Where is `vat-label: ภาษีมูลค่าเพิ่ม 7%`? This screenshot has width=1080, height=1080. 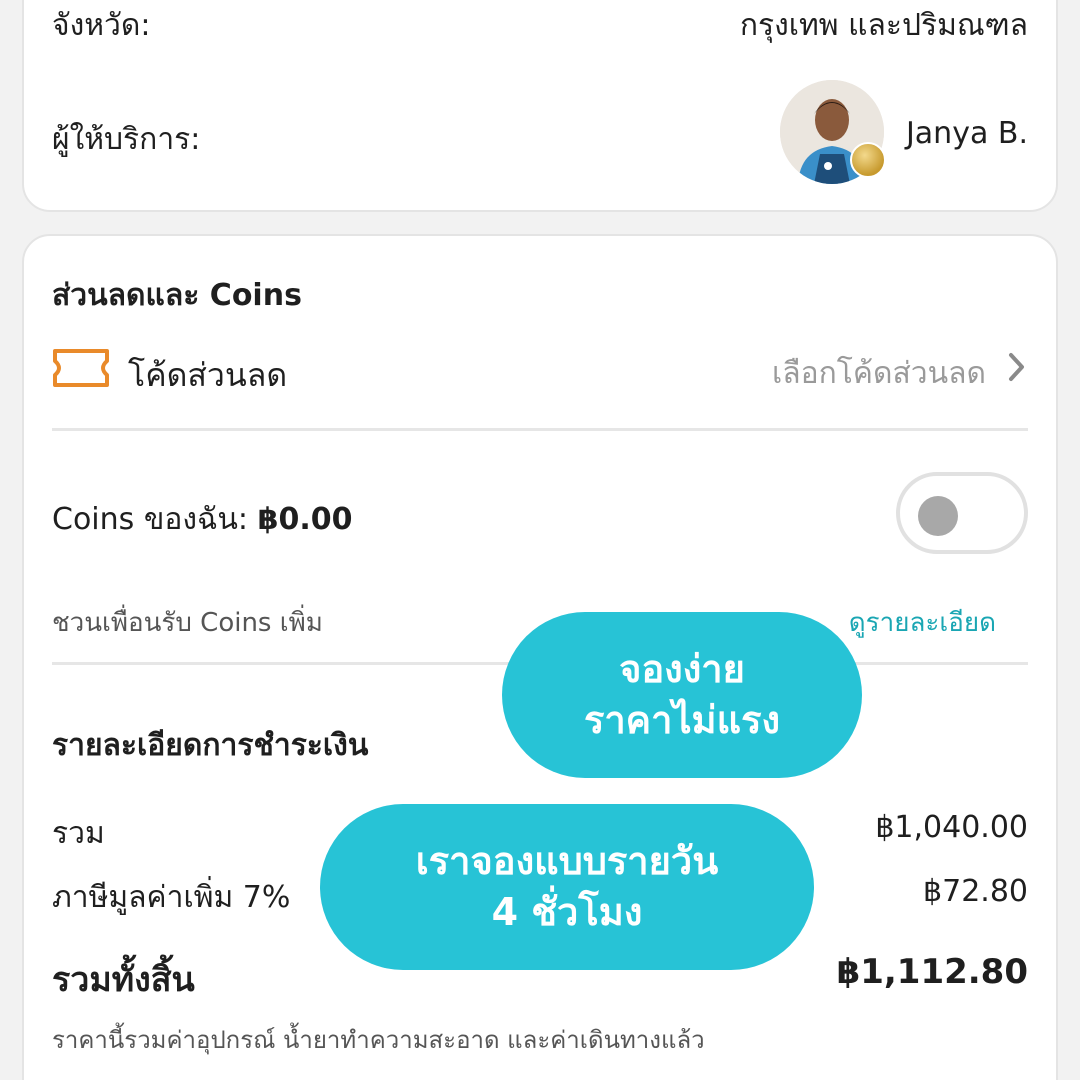
vat-label: ภาษีมูลค่าเพิ่ม 7% is located at coordinates (171, 897).